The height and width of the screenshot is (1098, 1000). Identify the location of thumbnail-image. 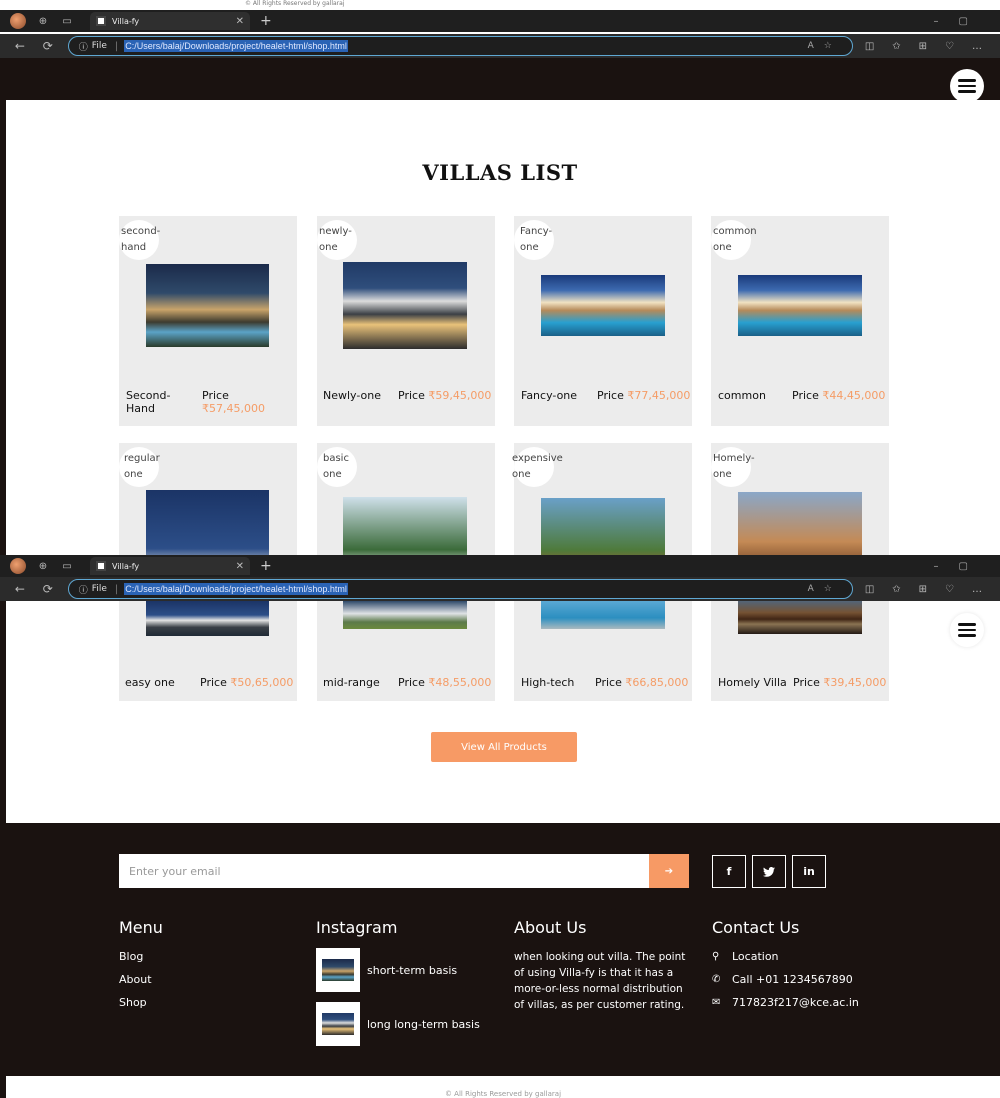
(338, 970).